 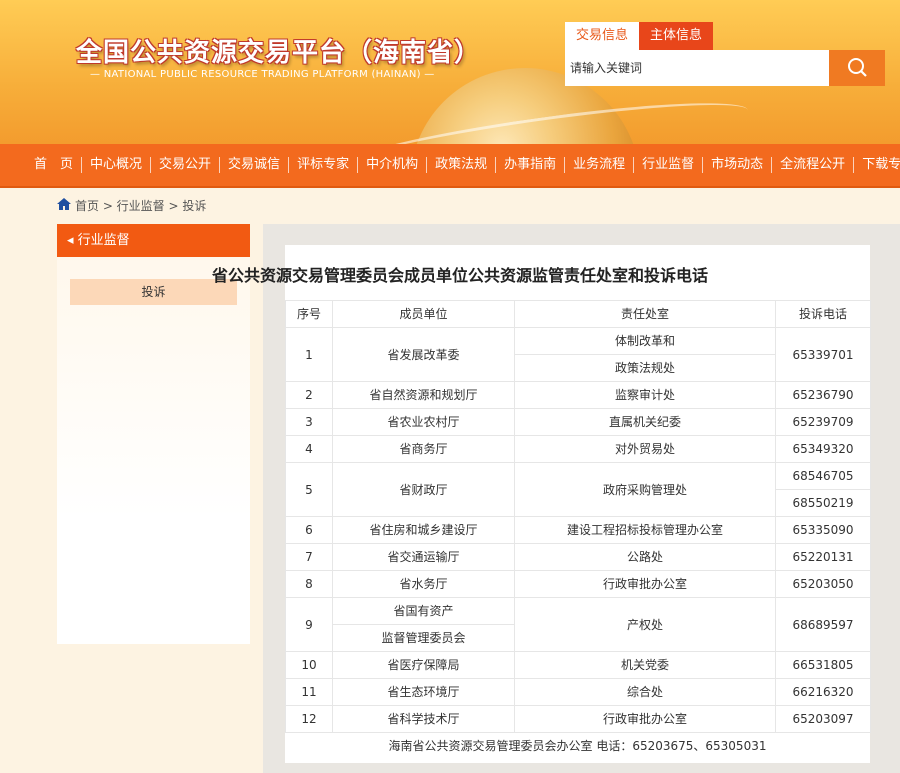 I want to click on responsible-office: 直属机关纪委, so click(x=645, y=422).